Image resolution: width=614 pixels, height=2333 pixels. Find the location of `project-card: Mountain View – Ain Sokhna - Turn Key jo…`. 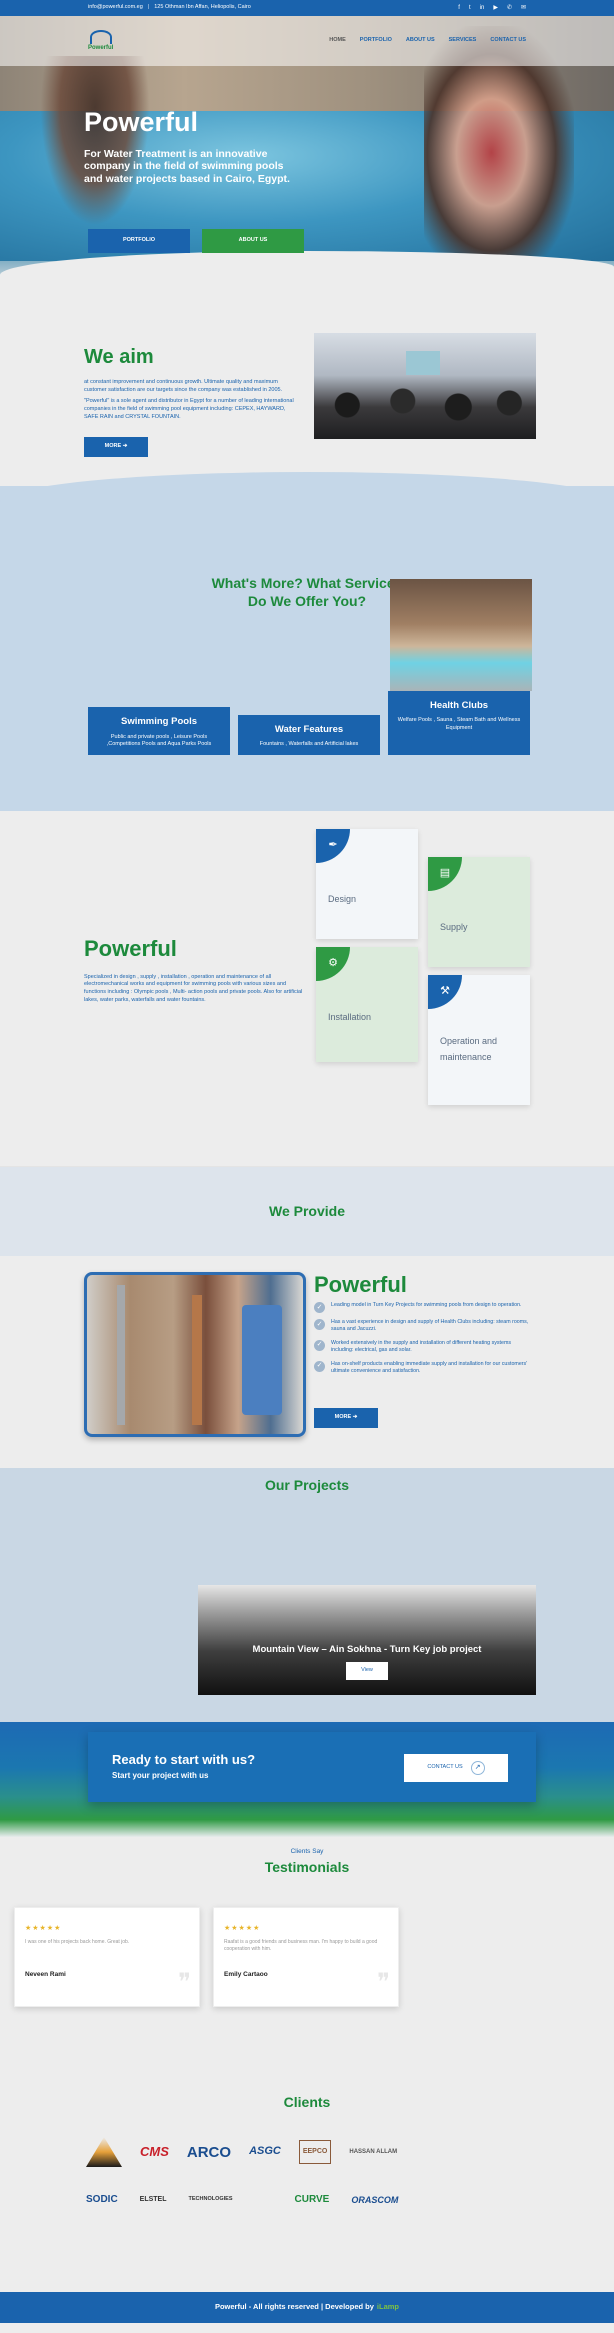

project-card: Mountain View – Ain Sokhna - Turn Key jo… is located at coordinates (367, 1640).